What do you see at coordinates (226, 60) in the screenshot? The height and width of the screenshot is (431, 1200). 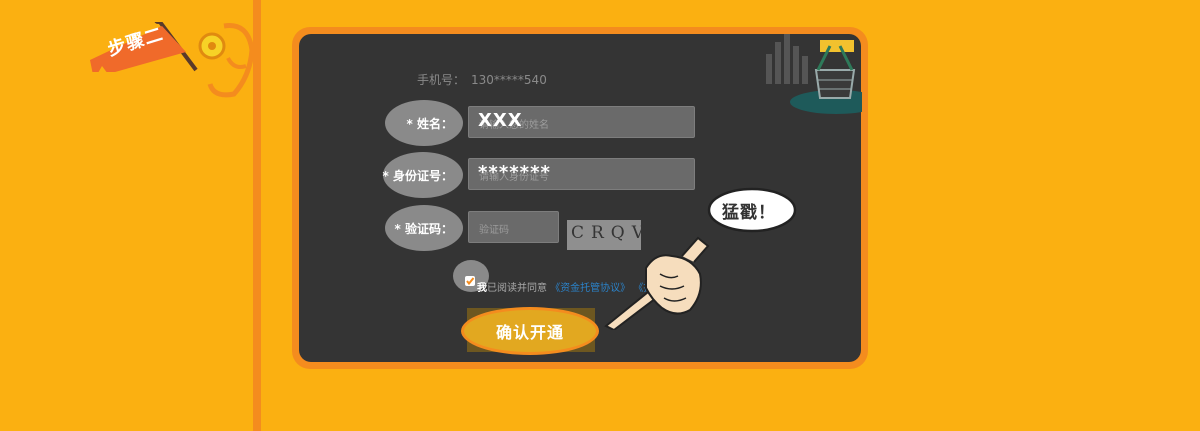 I see `coin-icon` at bounding box center [226, 60].